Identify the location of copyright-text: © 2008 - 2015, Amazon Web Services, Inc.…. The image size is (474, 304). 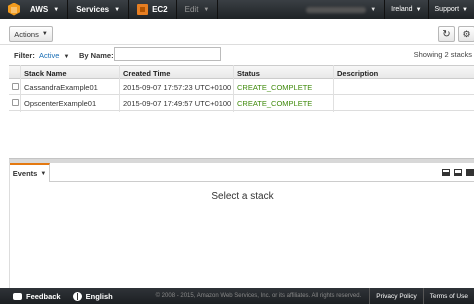
(258, 296).